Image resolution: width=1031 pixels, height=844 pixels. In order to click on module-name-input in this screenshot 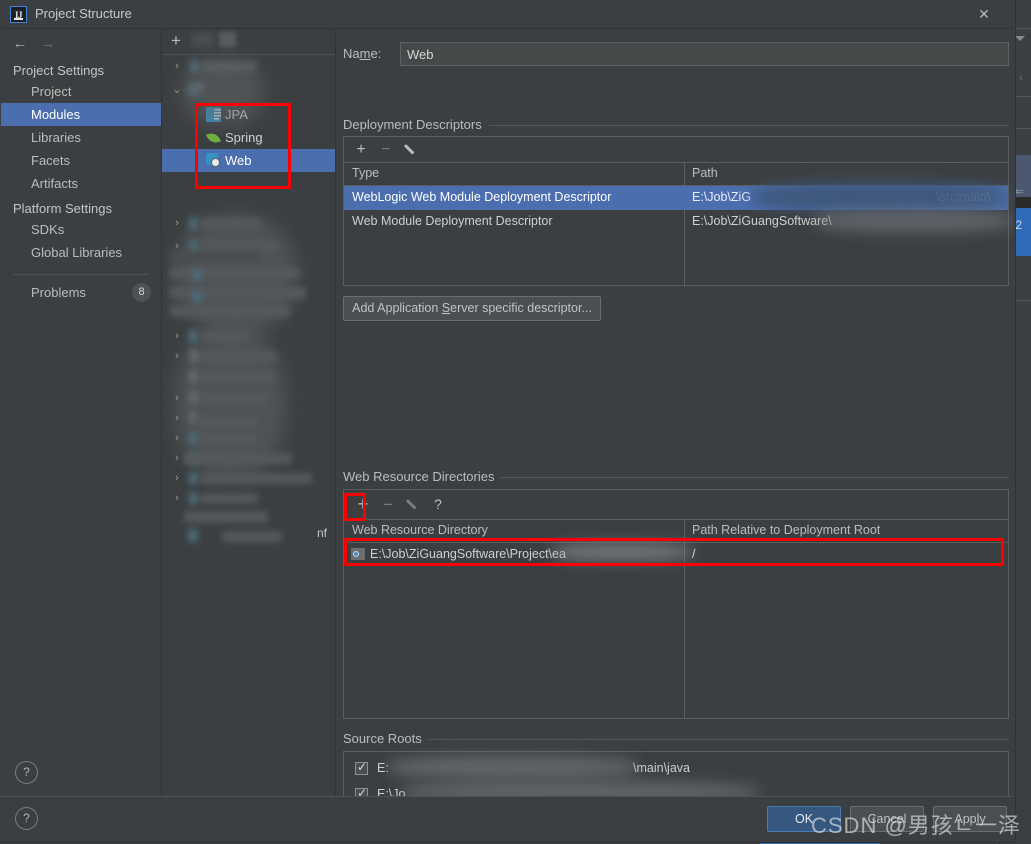, I will do `click(704, 54)`.